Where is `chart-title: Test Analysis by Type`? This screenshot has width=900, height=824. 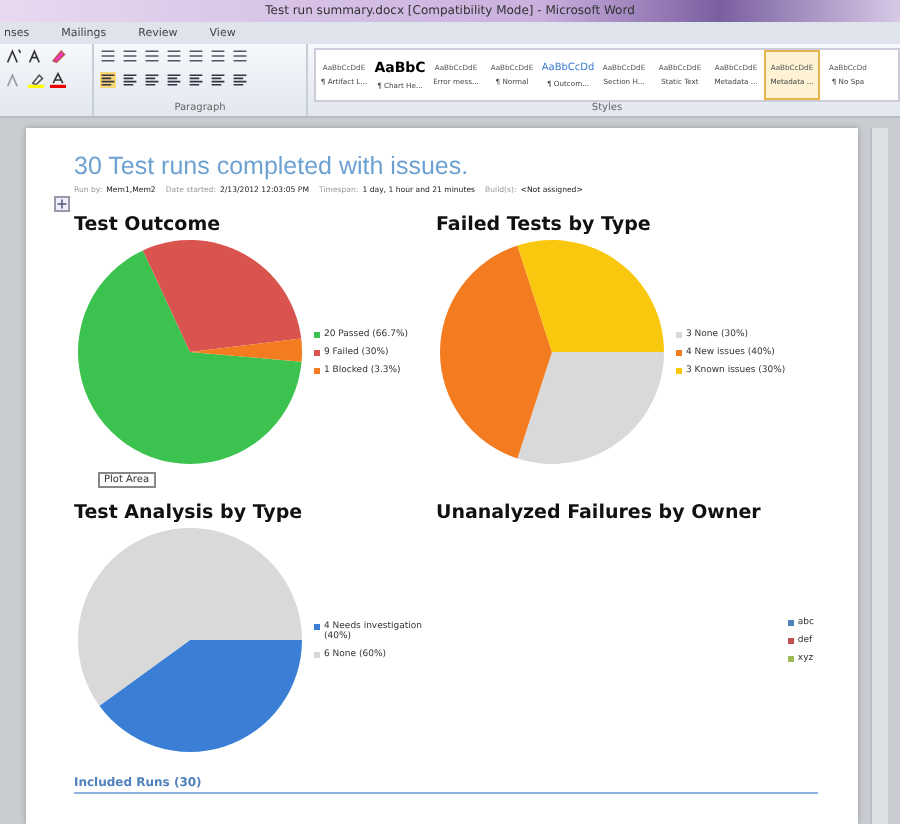 chart-title: Test Analysis by Type is located at coordinates (188, 513).